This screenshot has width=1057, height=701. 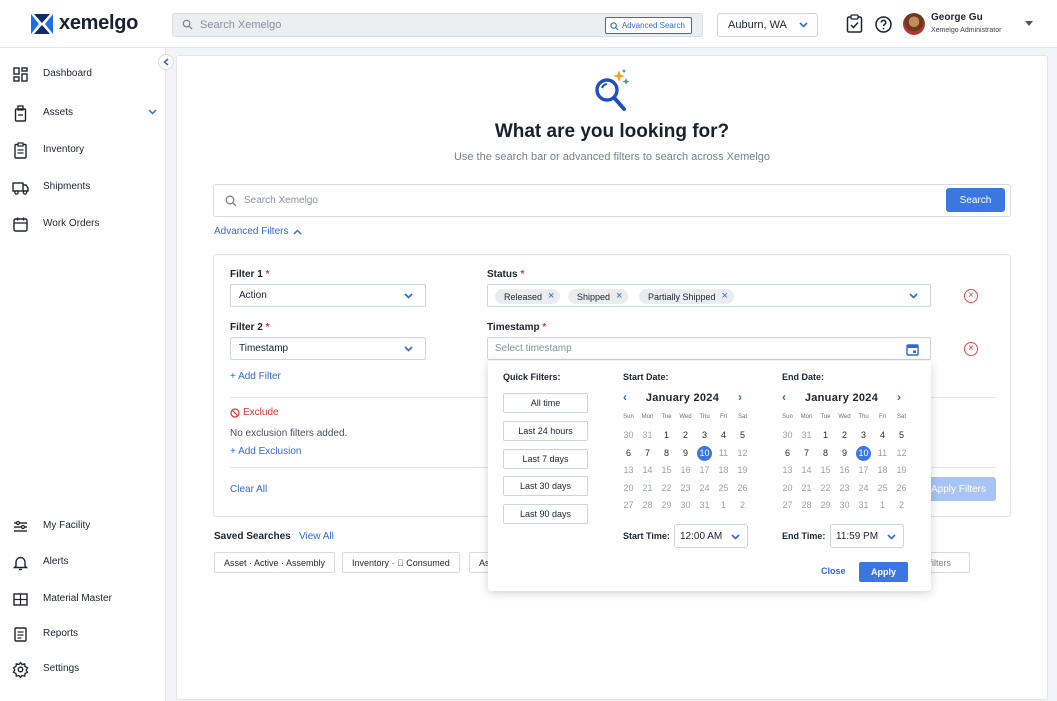 I want to click on calendar-day: 26, so click(x=901, y=488).